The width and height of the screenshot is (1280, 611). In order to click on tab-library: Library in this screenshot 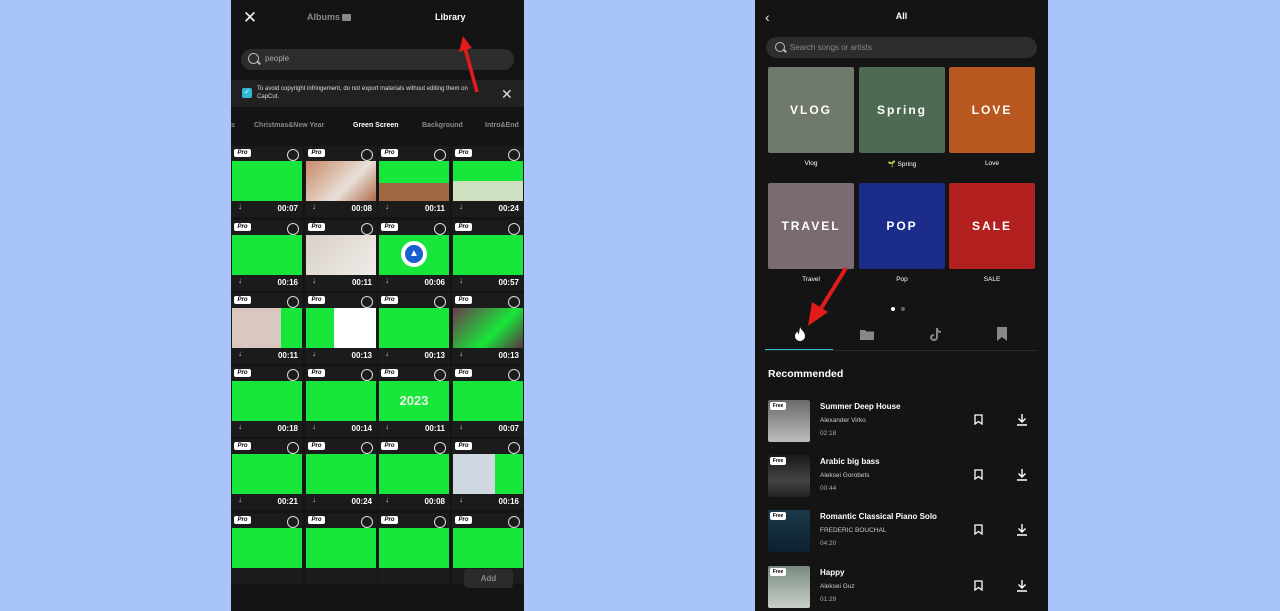, I will do `click(450, 17)`.